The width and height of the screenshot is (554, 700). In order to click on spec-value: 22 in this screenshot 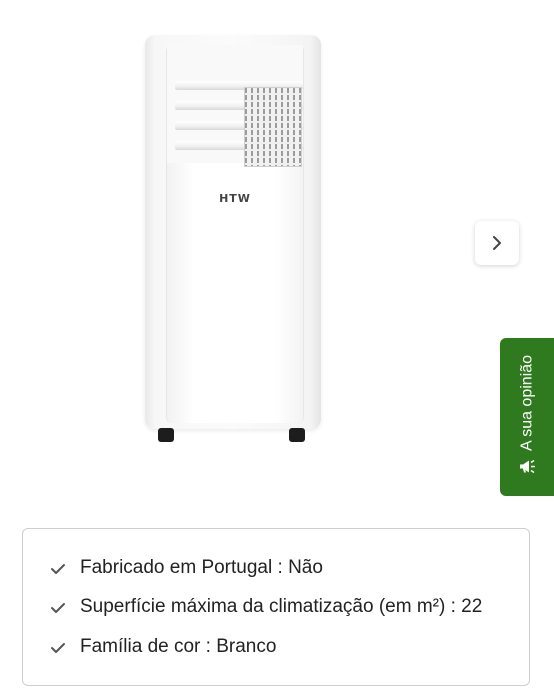, I will do `click(472, 606)`.